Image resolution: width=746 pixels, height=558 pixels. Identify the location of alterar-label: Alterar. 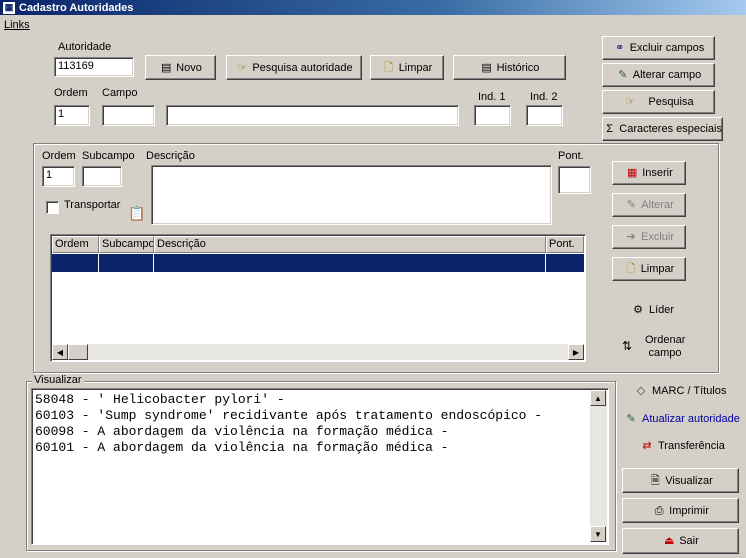
(657, 205).